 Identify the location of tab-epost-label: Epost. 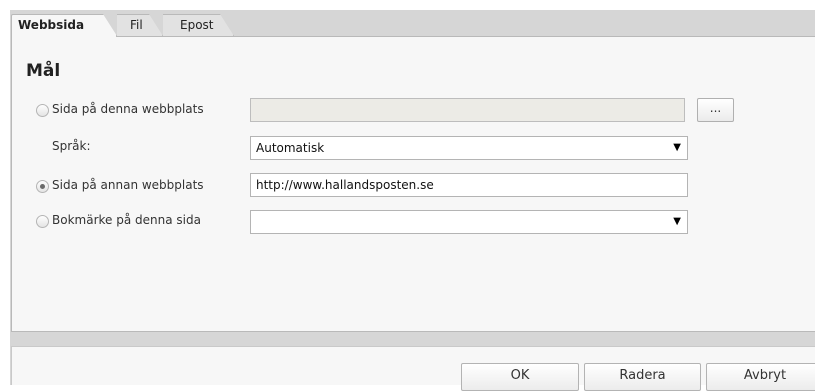
(197, 25).